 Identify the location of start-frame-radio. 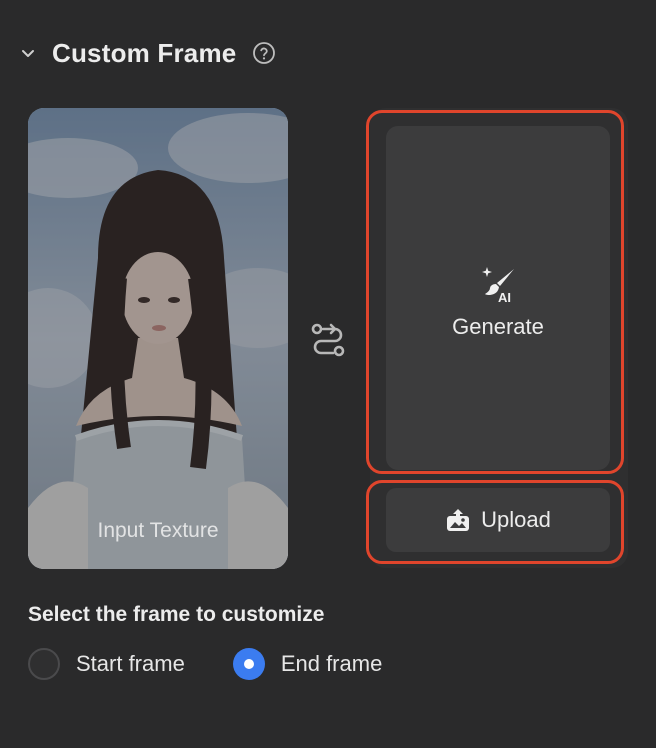
(44, 664).